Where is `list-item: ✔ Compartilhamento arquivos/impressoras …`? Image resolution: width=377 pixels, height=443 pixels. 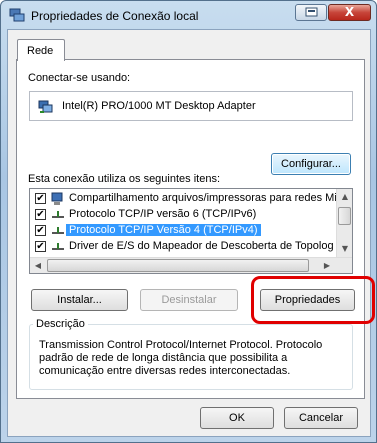
list-item: ✔ Compartilhamento arquivos/impressoras … is located at coordinates (186, 199).